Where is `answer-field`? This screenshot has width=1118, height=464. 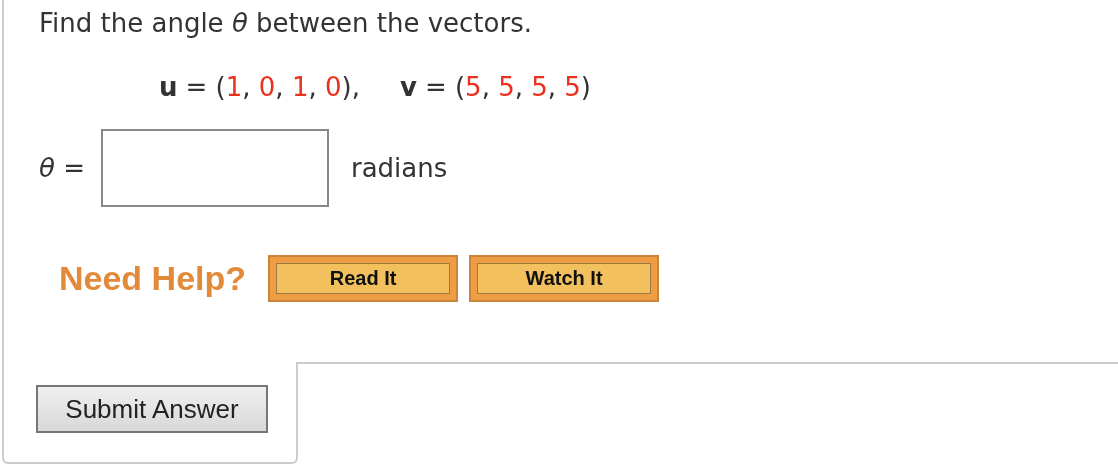 answer-field is located at coordinates (215, 168).